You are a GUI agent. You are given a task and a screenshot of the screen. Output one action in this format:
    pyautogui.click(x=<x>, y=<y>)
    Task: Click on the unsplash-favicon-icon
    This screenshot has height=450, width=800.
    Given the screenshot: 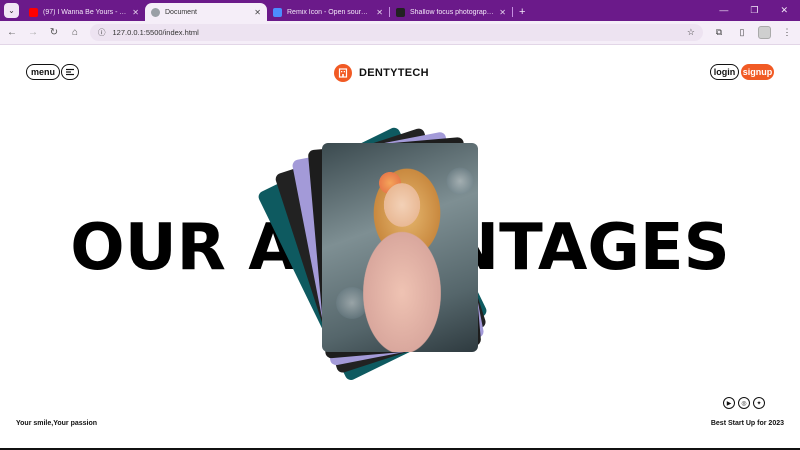 What is the action you would take?
    pyautogui.click(x=400, y=12)
    